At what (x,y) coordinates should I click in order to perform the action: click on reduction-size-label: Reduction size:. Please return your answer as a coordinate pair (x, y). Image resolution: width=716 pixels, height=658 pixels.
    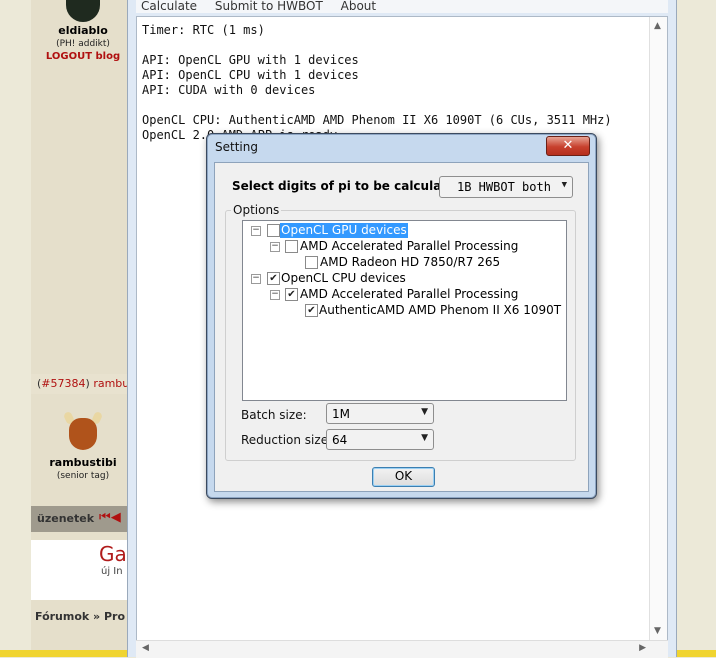
    Looking at the image, I should click on (287, 440).